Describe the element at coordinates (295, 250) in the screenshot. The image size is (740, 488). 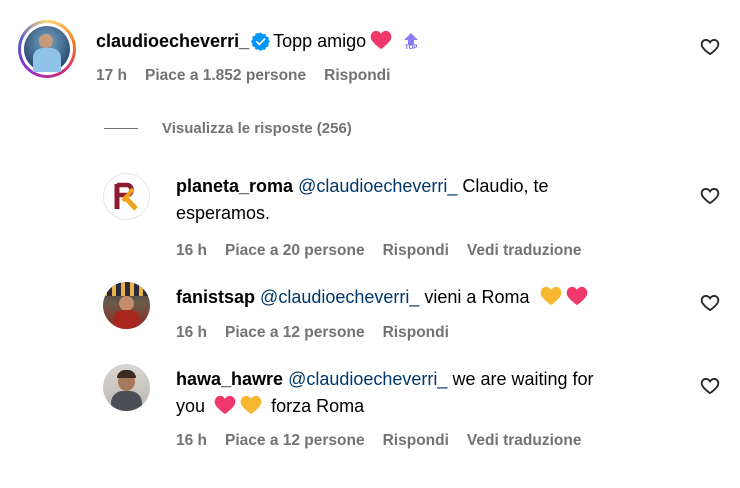
I see `likes-count-link: Piace a 20 persone` at that location.